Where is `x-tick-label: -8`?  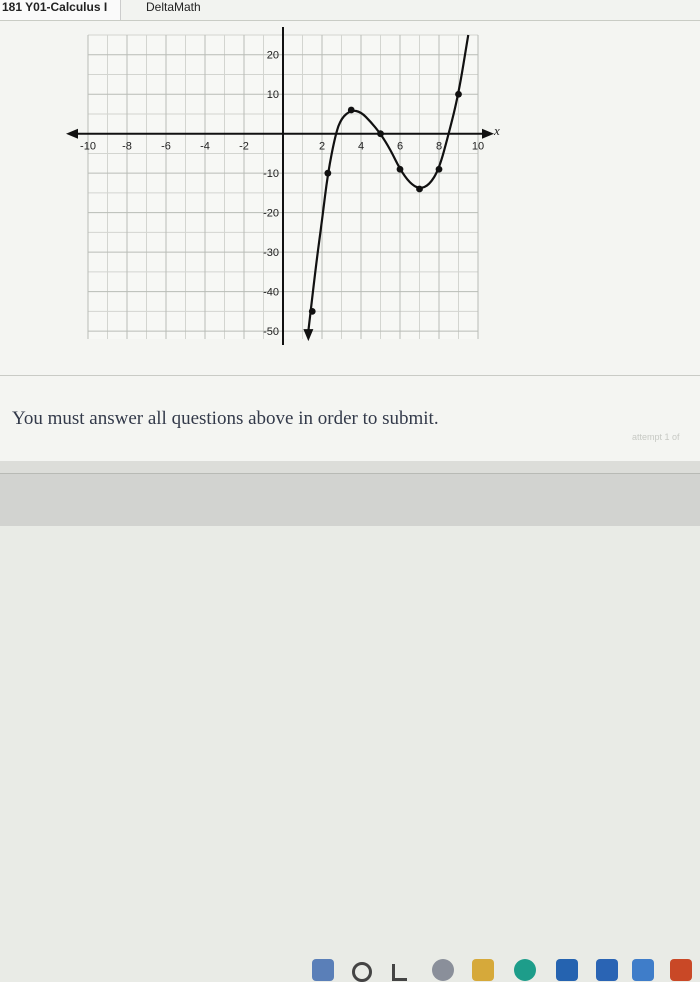
x-tick-label: -8 is located at coordinates (127, 147).